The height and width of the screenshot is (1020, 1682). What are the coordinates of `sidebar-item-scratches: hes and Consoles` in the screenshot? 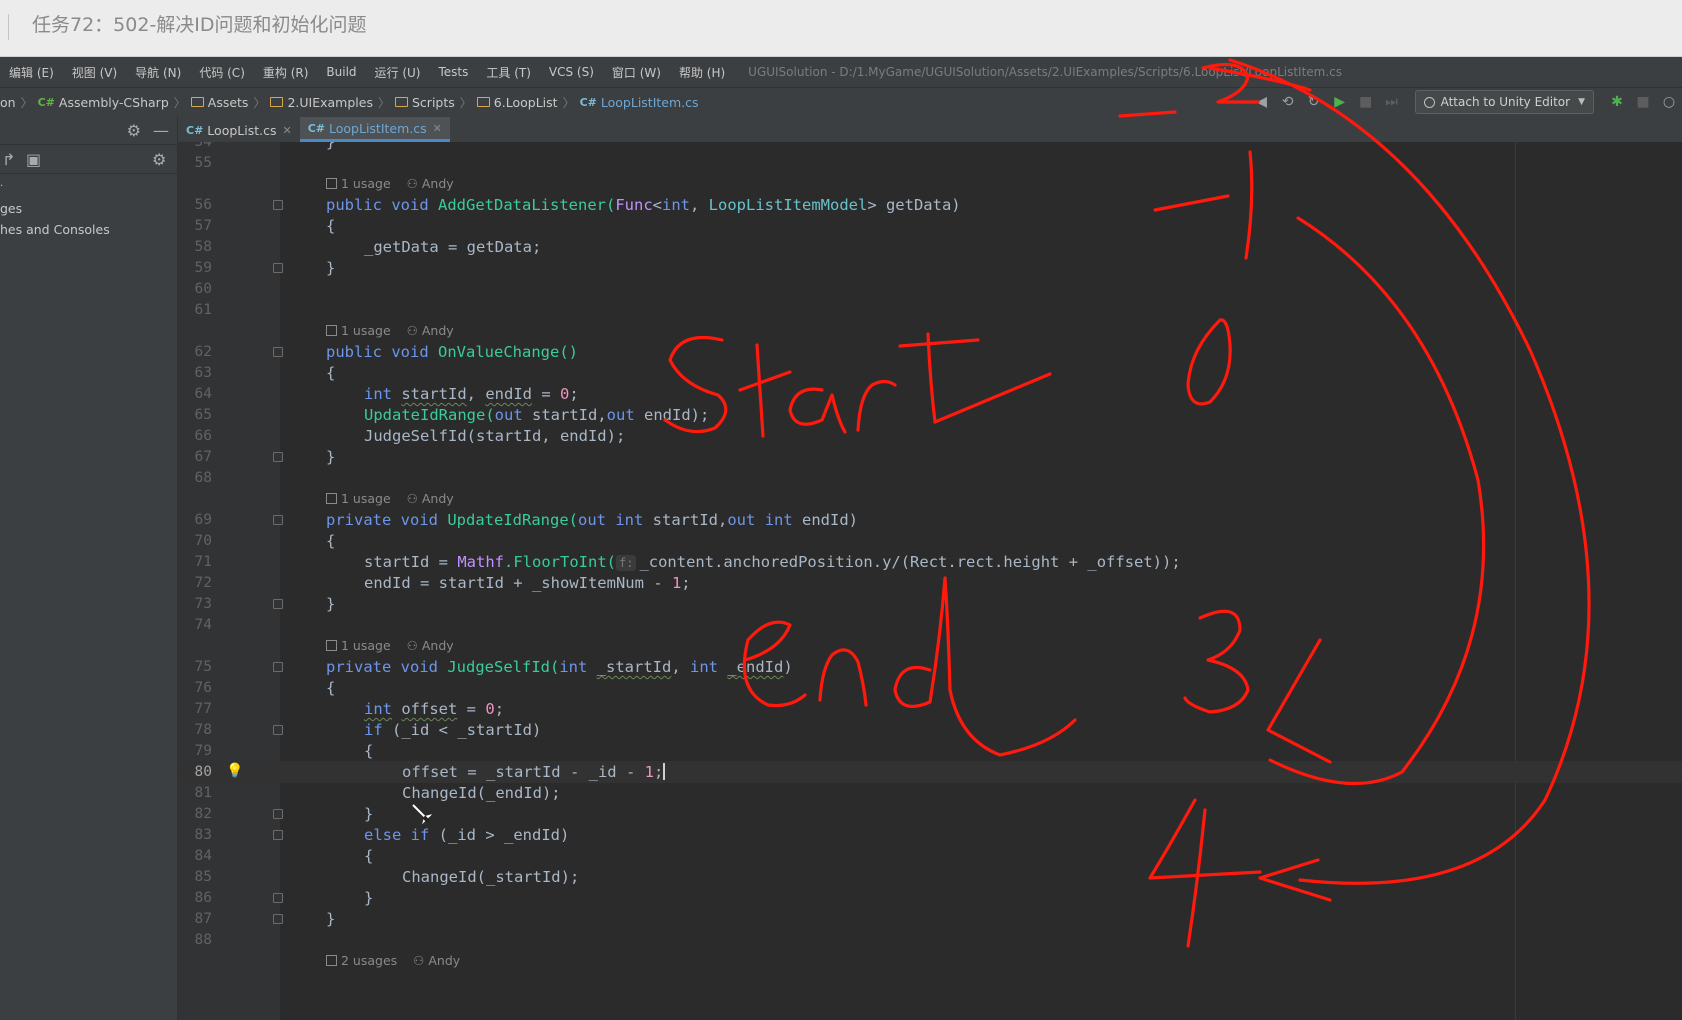 It's located at (88, 229).